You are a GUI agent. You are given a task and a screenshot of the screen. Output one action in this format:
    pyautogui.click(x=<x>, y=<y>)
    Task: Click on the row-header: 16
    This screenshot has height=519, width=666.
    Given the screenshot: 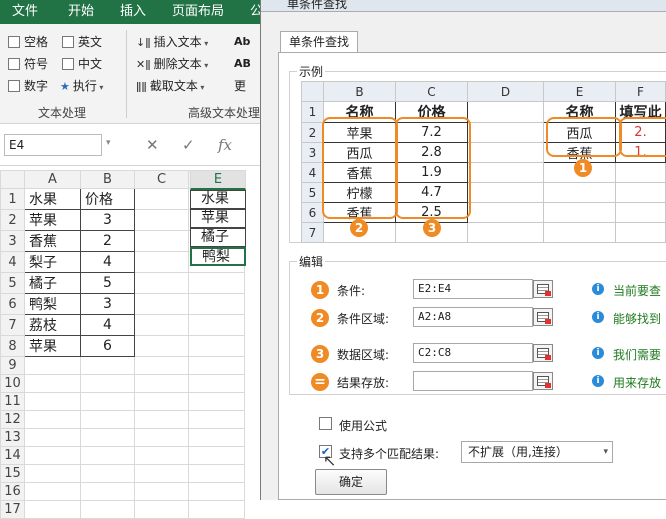 What is the action you would take?
    pyautogui.click(x=12, y=491)
    